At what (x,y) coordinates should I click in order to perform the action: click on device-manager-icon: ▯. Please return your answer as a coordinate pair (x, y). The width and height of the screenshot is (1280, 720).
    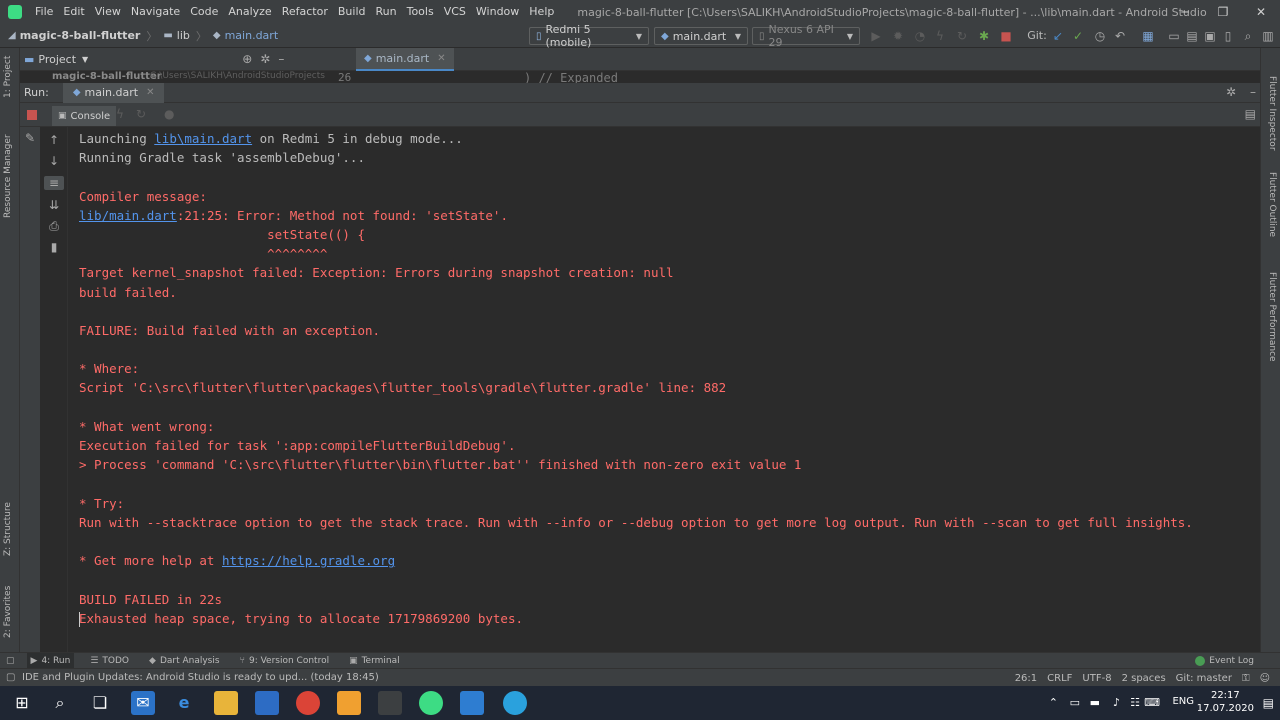
    Looking at the image, I should click on (1228, 36).